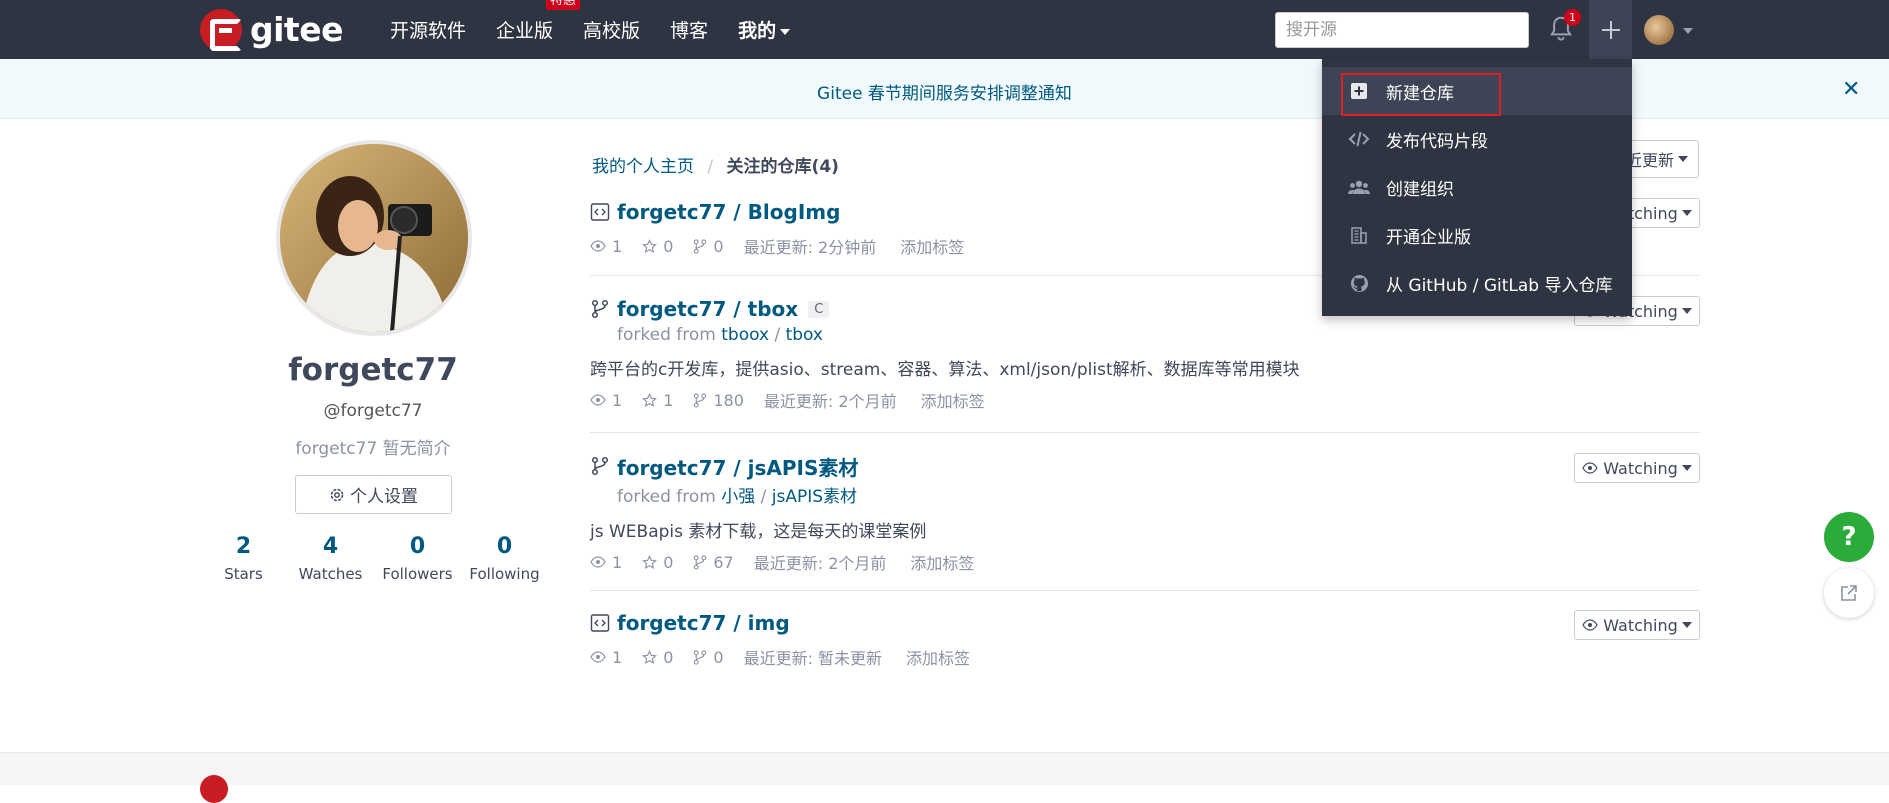  What do you see at coordinates (504, 546) in the screenshot?
I see `stat-value: 0` at bounding box center [504, 546].